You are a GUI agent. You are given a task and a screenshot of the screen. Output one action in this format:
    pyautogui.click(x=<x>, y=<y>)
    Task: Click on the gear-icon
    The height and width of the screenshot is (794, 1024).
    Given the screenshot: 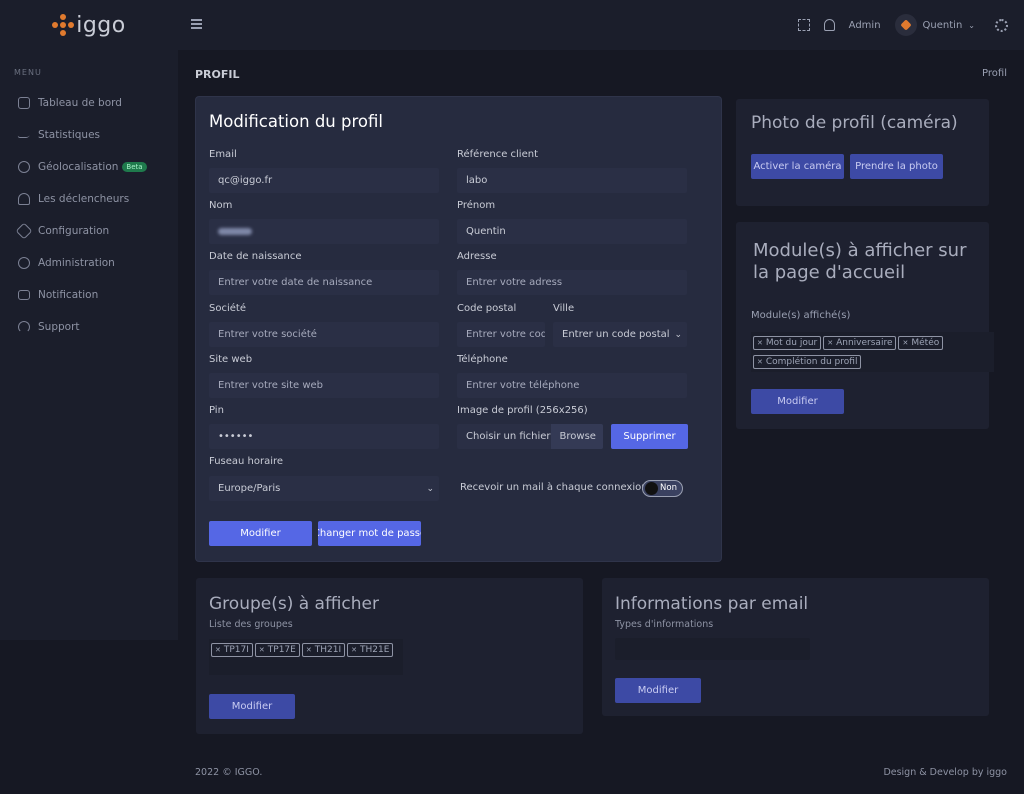 What is the action you would take?
    pyautogui.click(x=1001, y=25)
    